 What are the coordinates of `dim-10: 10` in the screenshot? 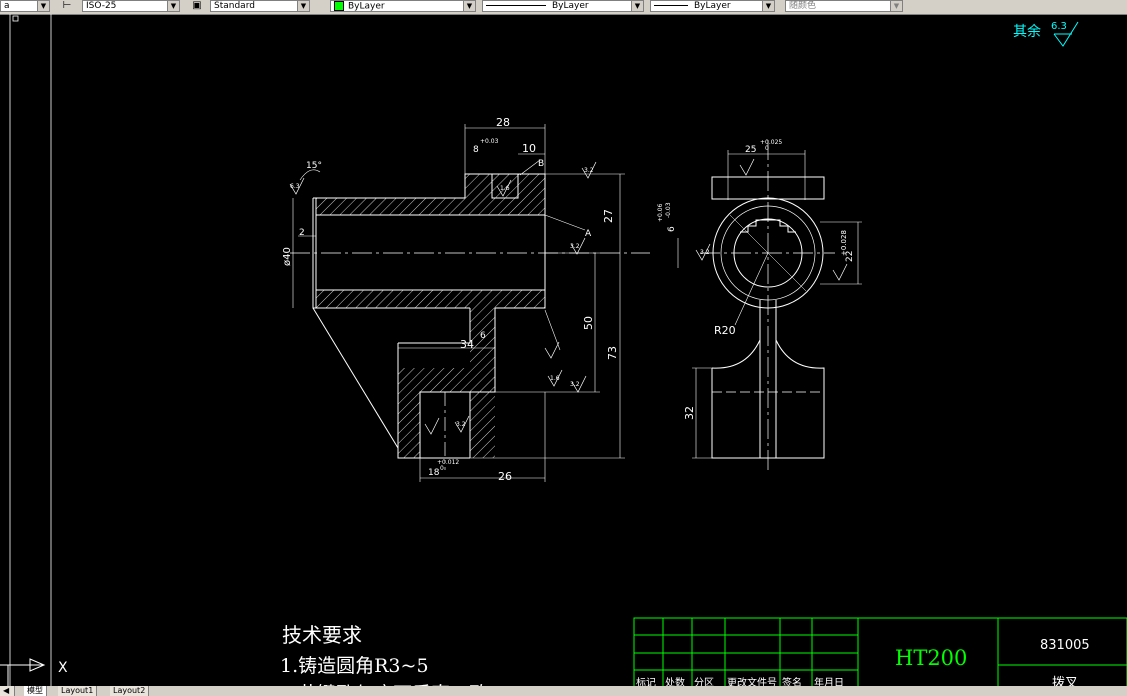 It's located at (529, 148).